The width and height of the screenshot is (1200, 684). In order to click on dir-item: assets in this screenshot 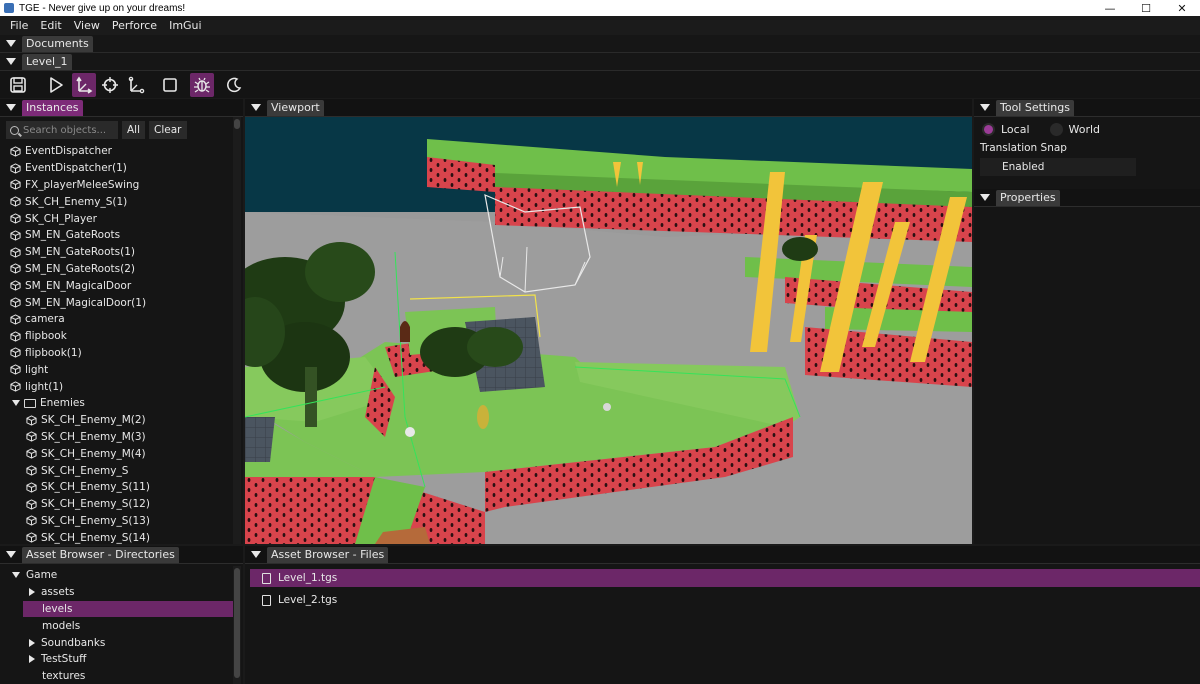, I will do `click(130, 592)`.